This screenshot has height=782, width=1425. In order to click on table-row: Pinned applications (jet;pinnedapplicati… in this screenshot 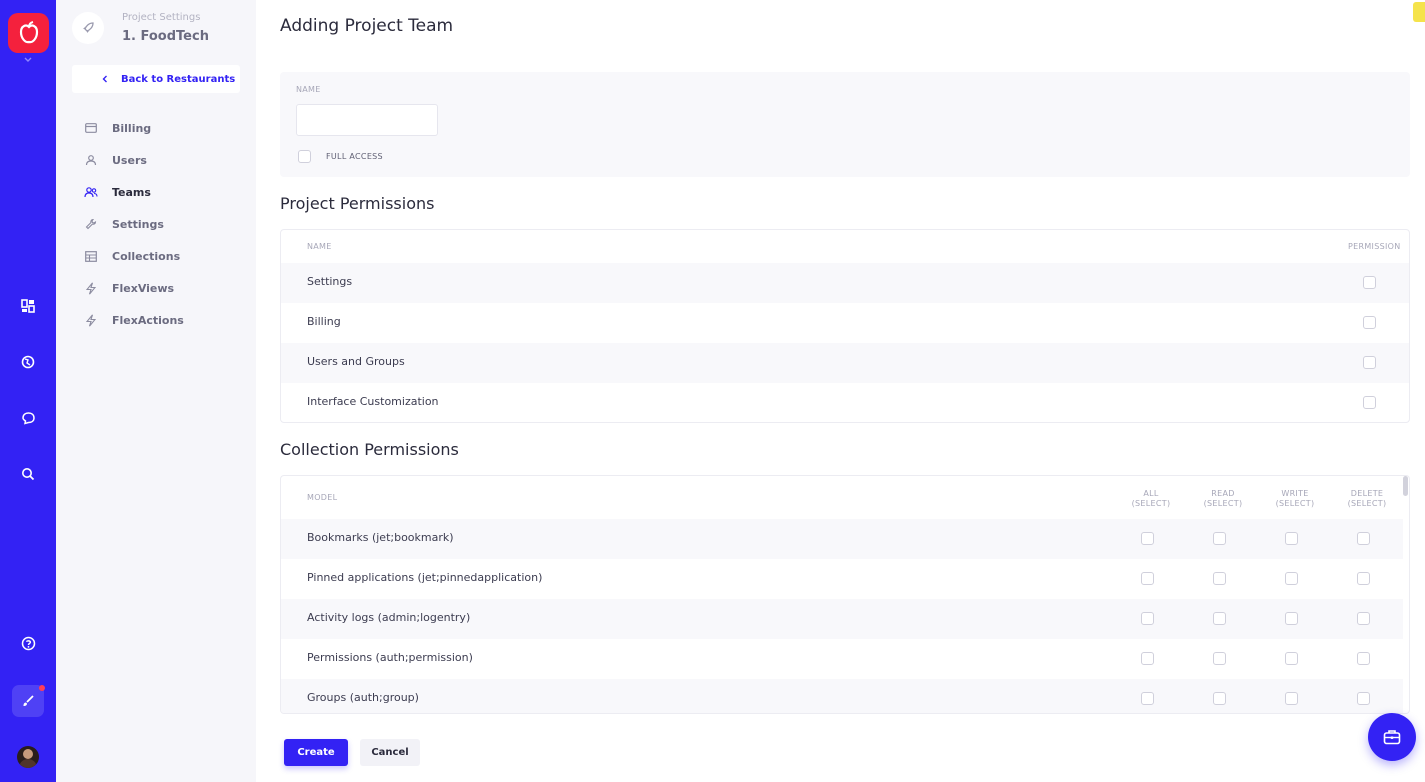, I will do `click(842, 579)`.